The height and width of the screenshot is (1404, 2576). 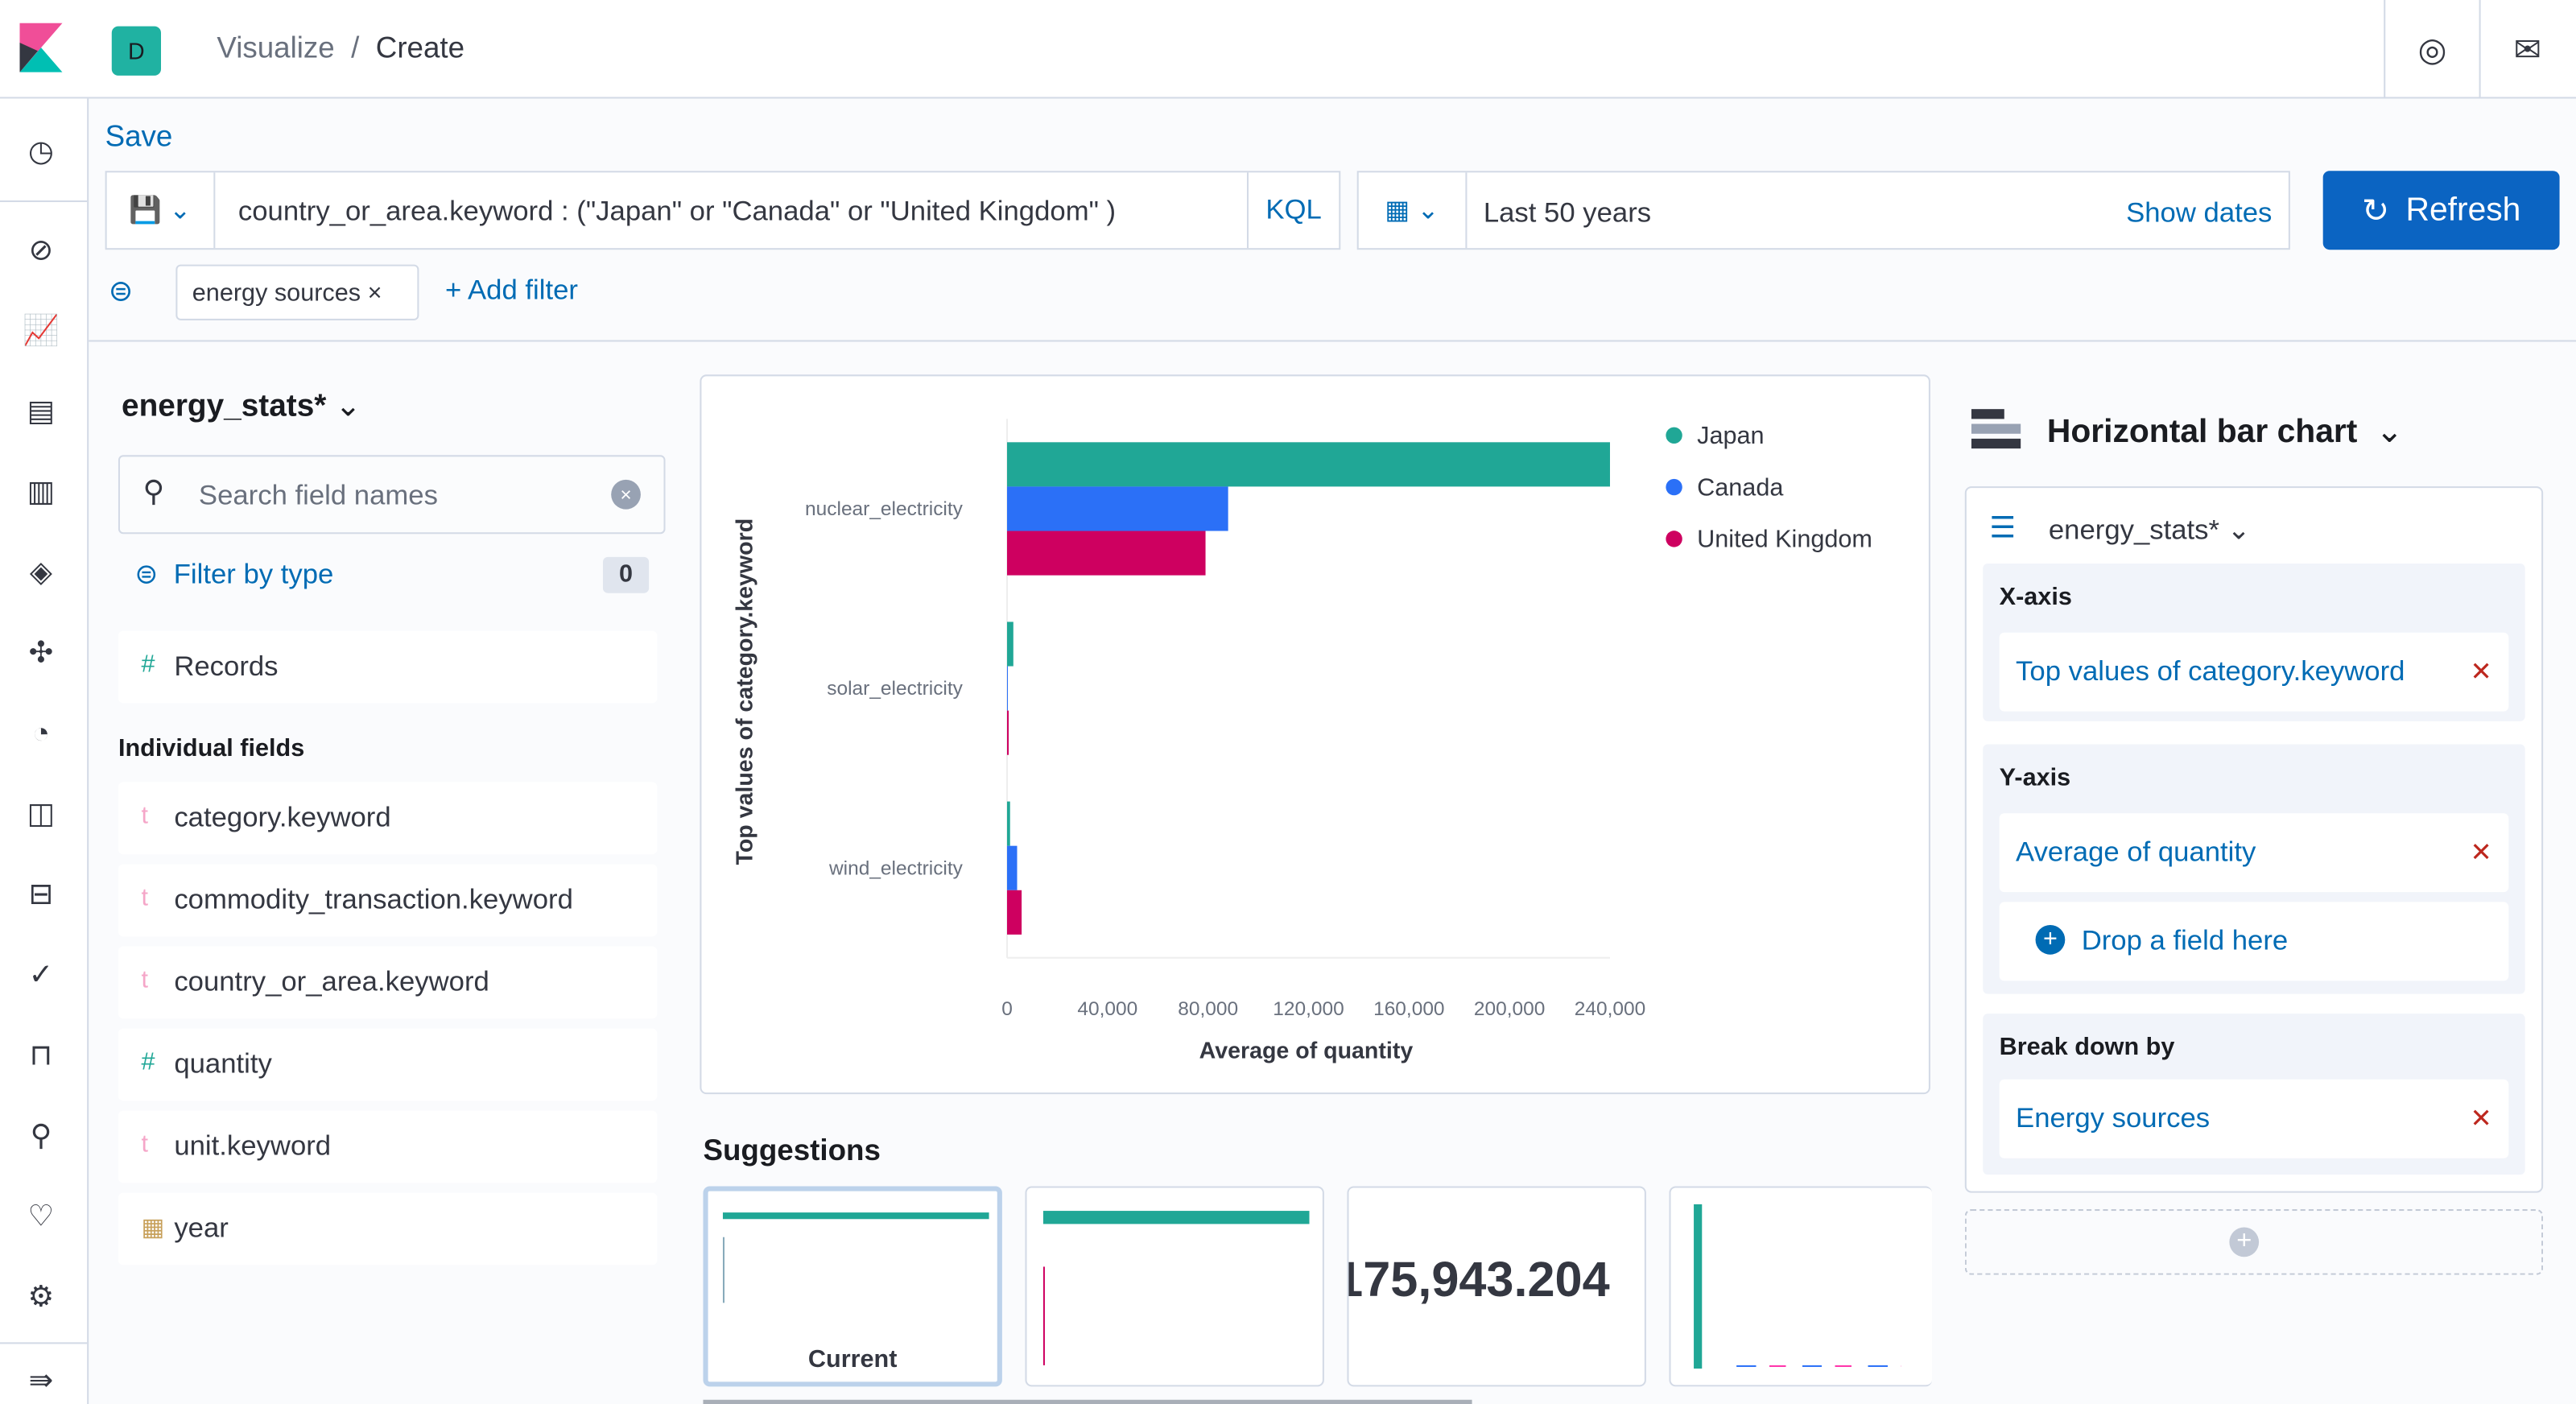 I want to click on xaxis-dimension: Top values of category.keyword ✕, so click(x=2254, y=672).